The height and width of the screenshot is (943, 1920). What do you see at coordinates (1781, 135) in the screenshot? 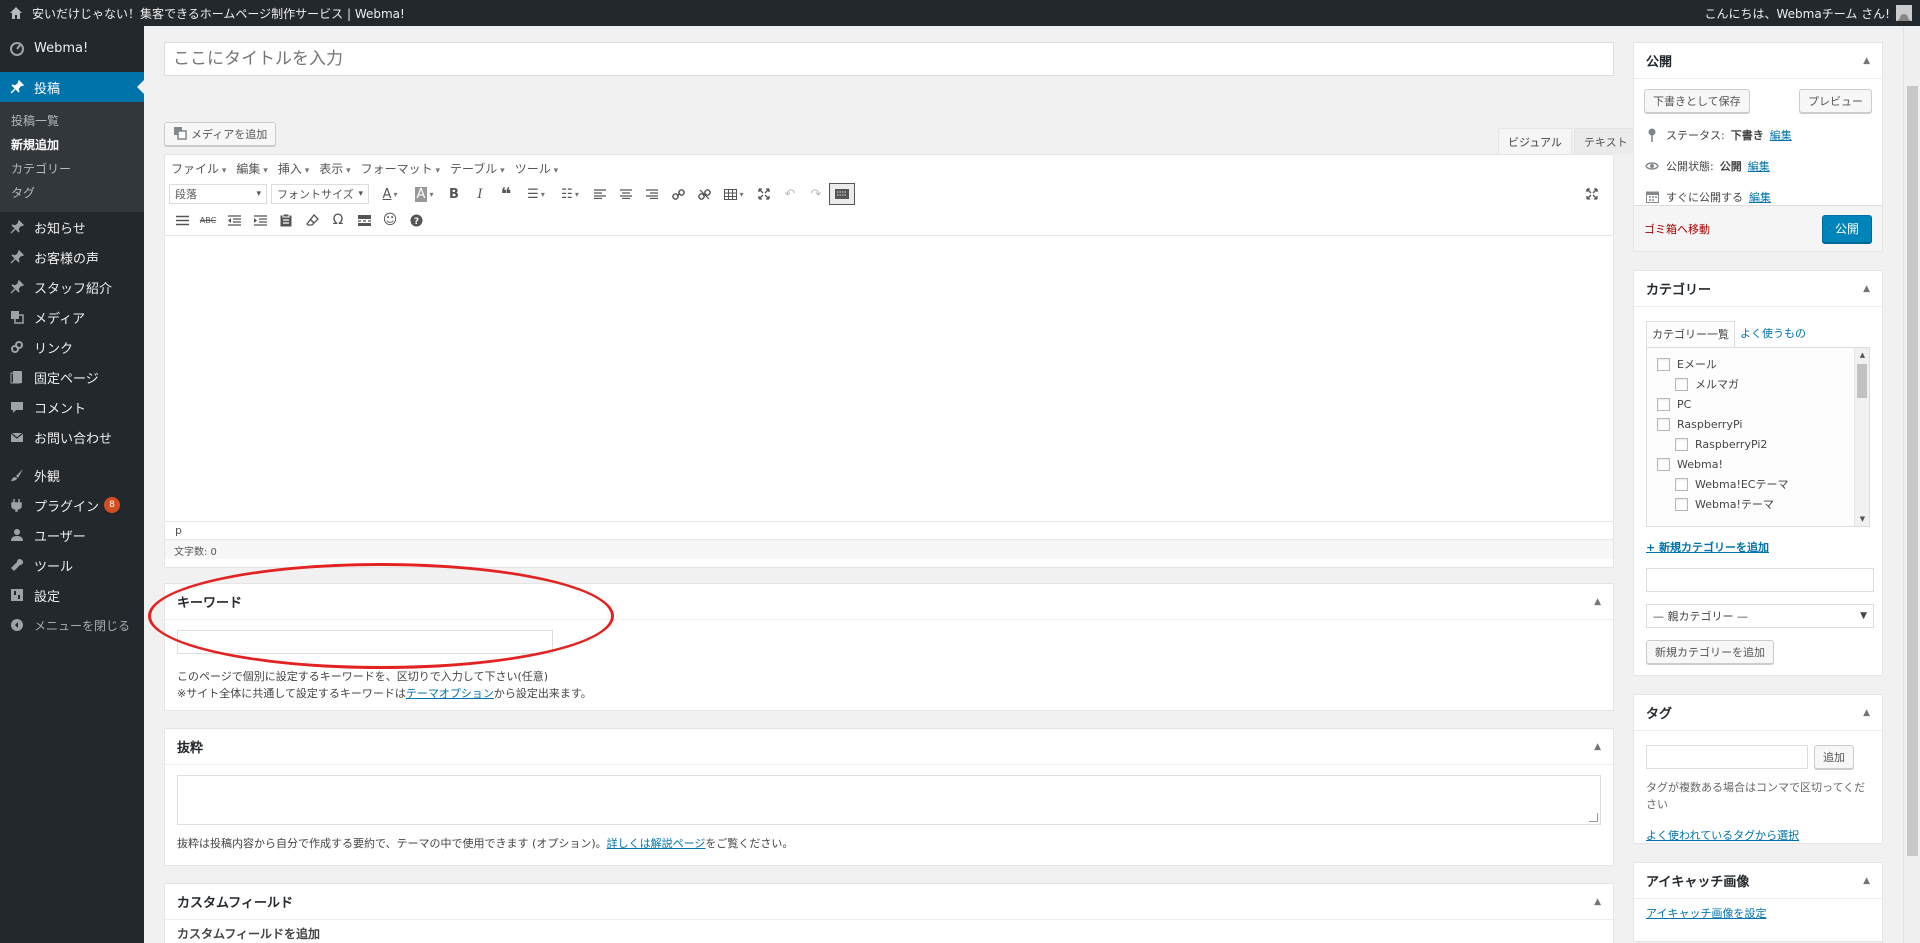
I see `edit-status-link: 編集` at bounding box center [1781, 135].